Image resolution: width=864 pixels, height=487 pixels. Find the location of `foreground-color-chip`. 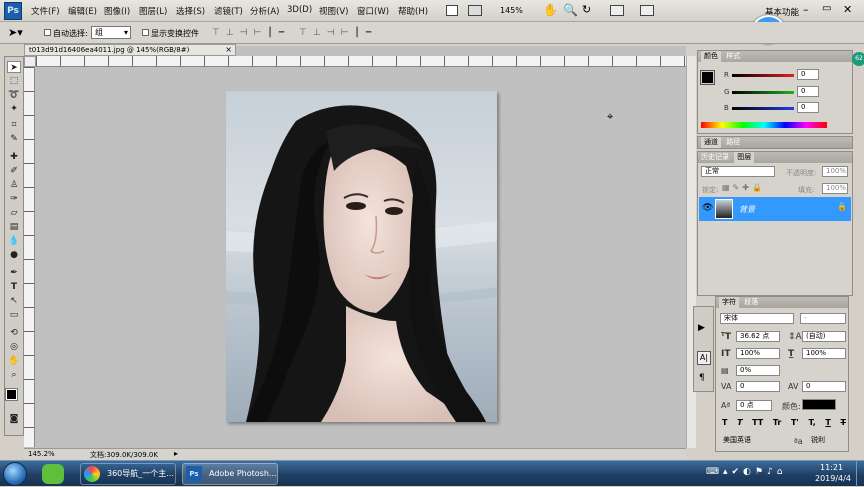

foreground-color-chip is located at coordinates (707, 77).